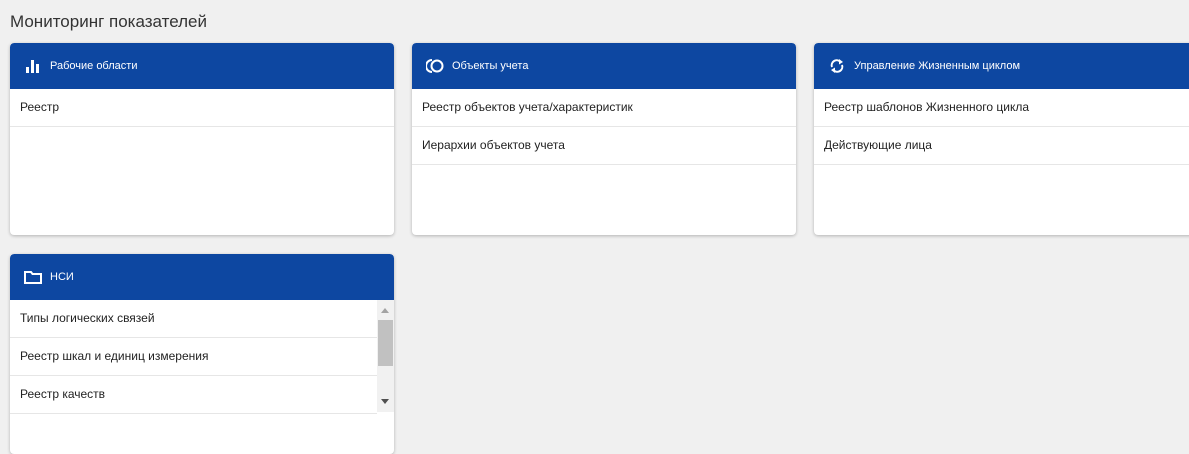 The width and height of the screenshot is (1189, 454). What do you see at coordinates (202, 108) in the screenshot?
I see `list-item-registry: Реестр` at bounding box center [202, 108].